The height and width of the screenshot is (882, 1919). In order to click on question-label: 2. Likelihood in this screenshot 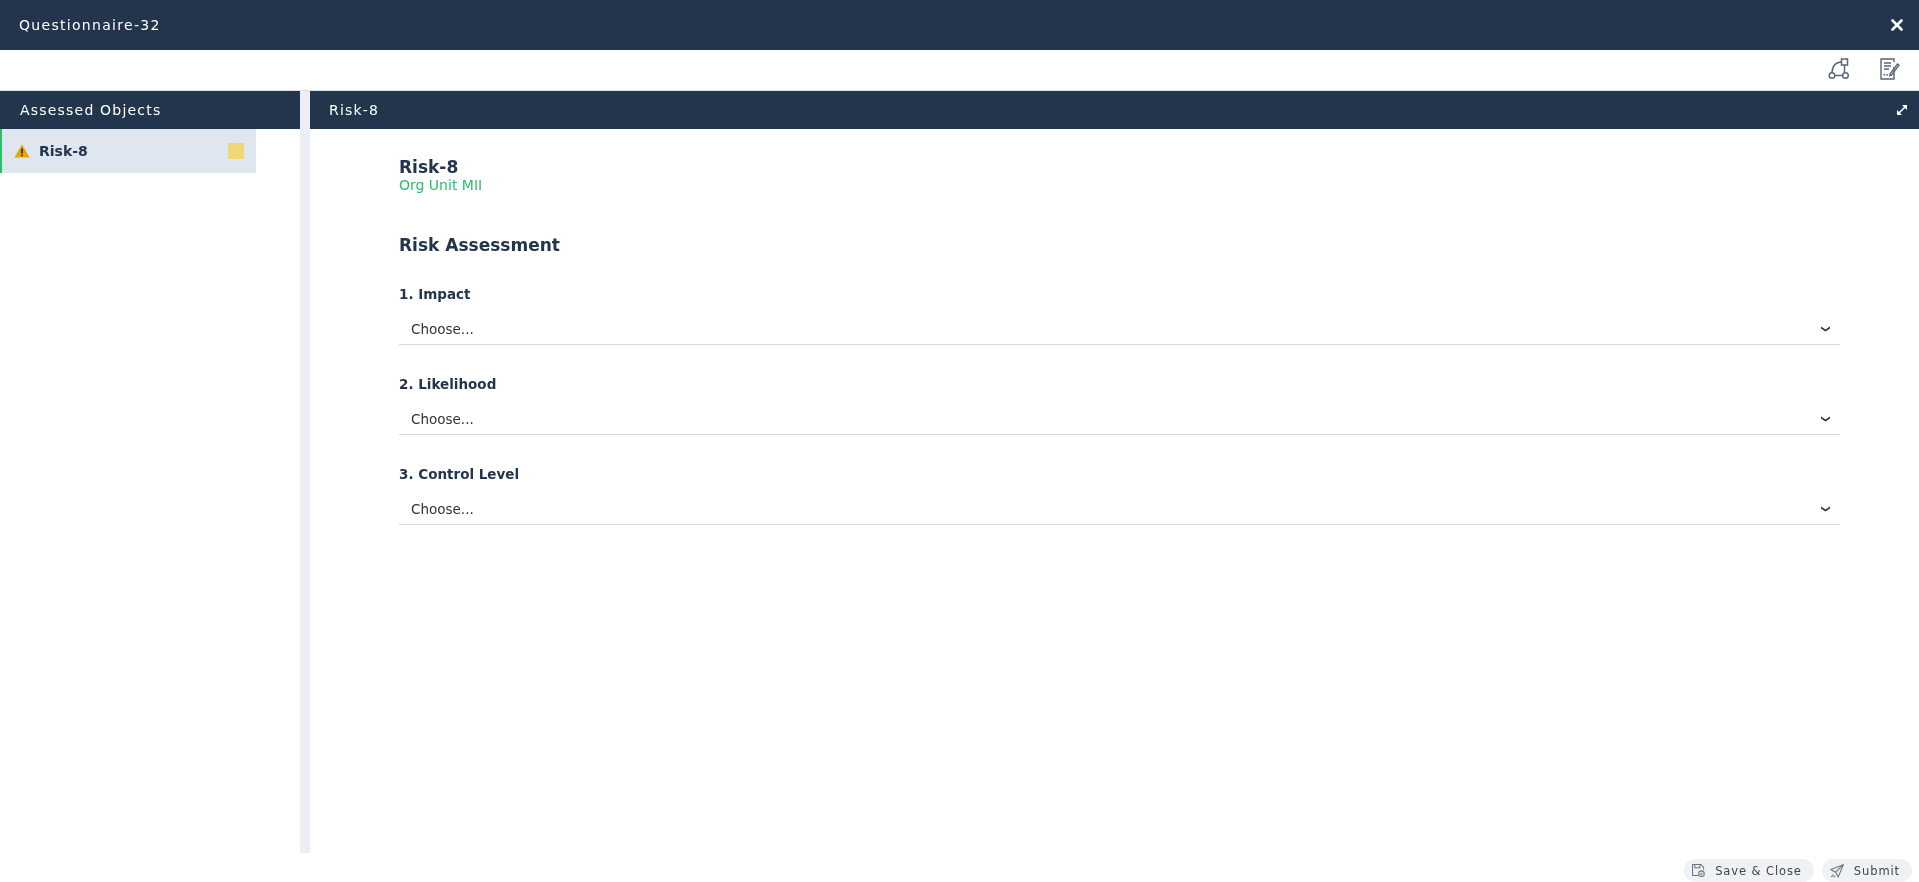, I will do `click(448, 384)`.